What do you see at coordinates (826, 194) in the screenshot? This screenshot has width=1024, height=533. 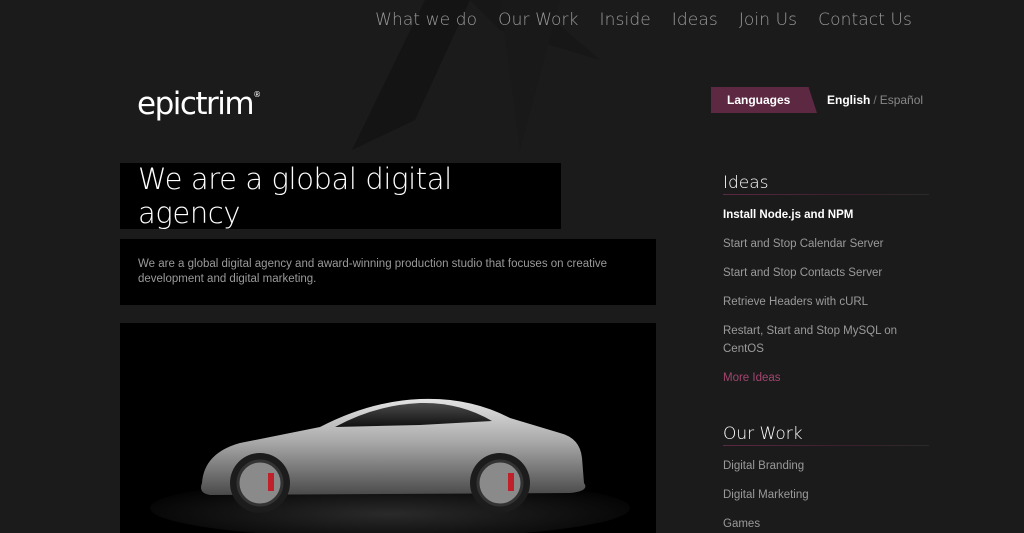 I see `ideas-divider` at bounding box center [826, 194].